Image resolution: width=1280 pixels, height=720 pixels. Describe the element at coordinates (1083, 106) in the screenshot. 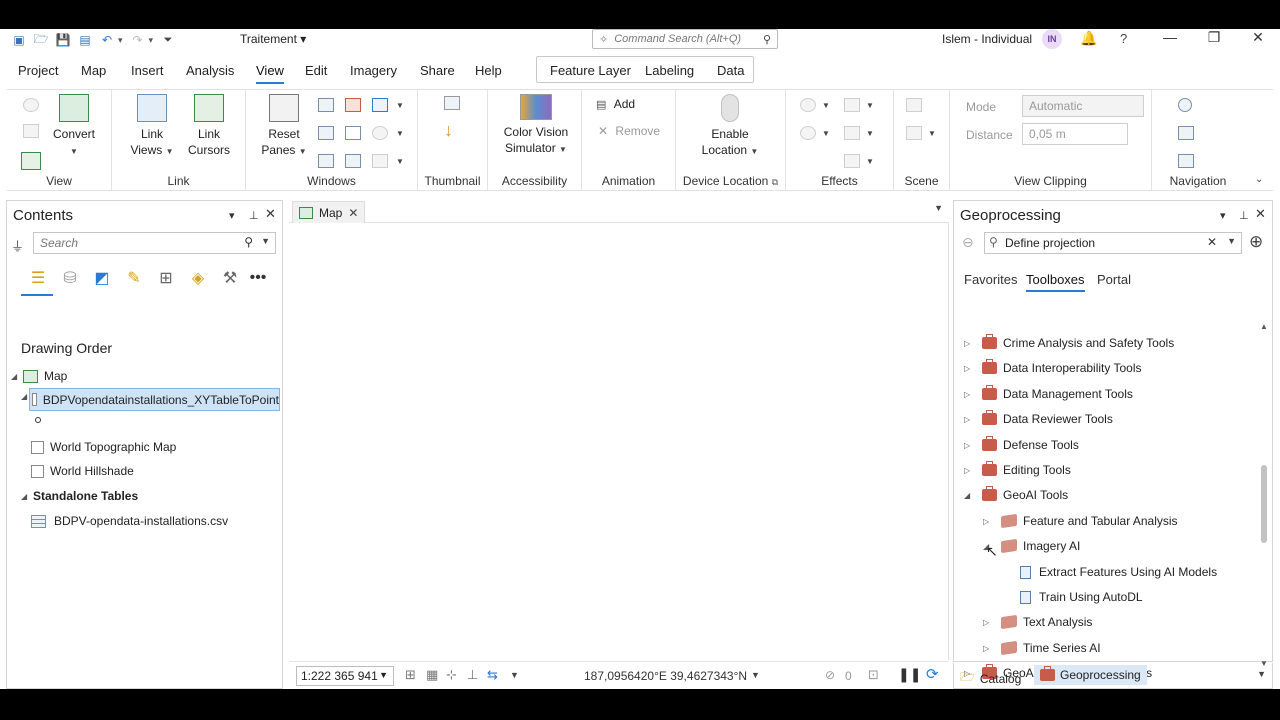

I see `mode-field: Automatic` at that location.